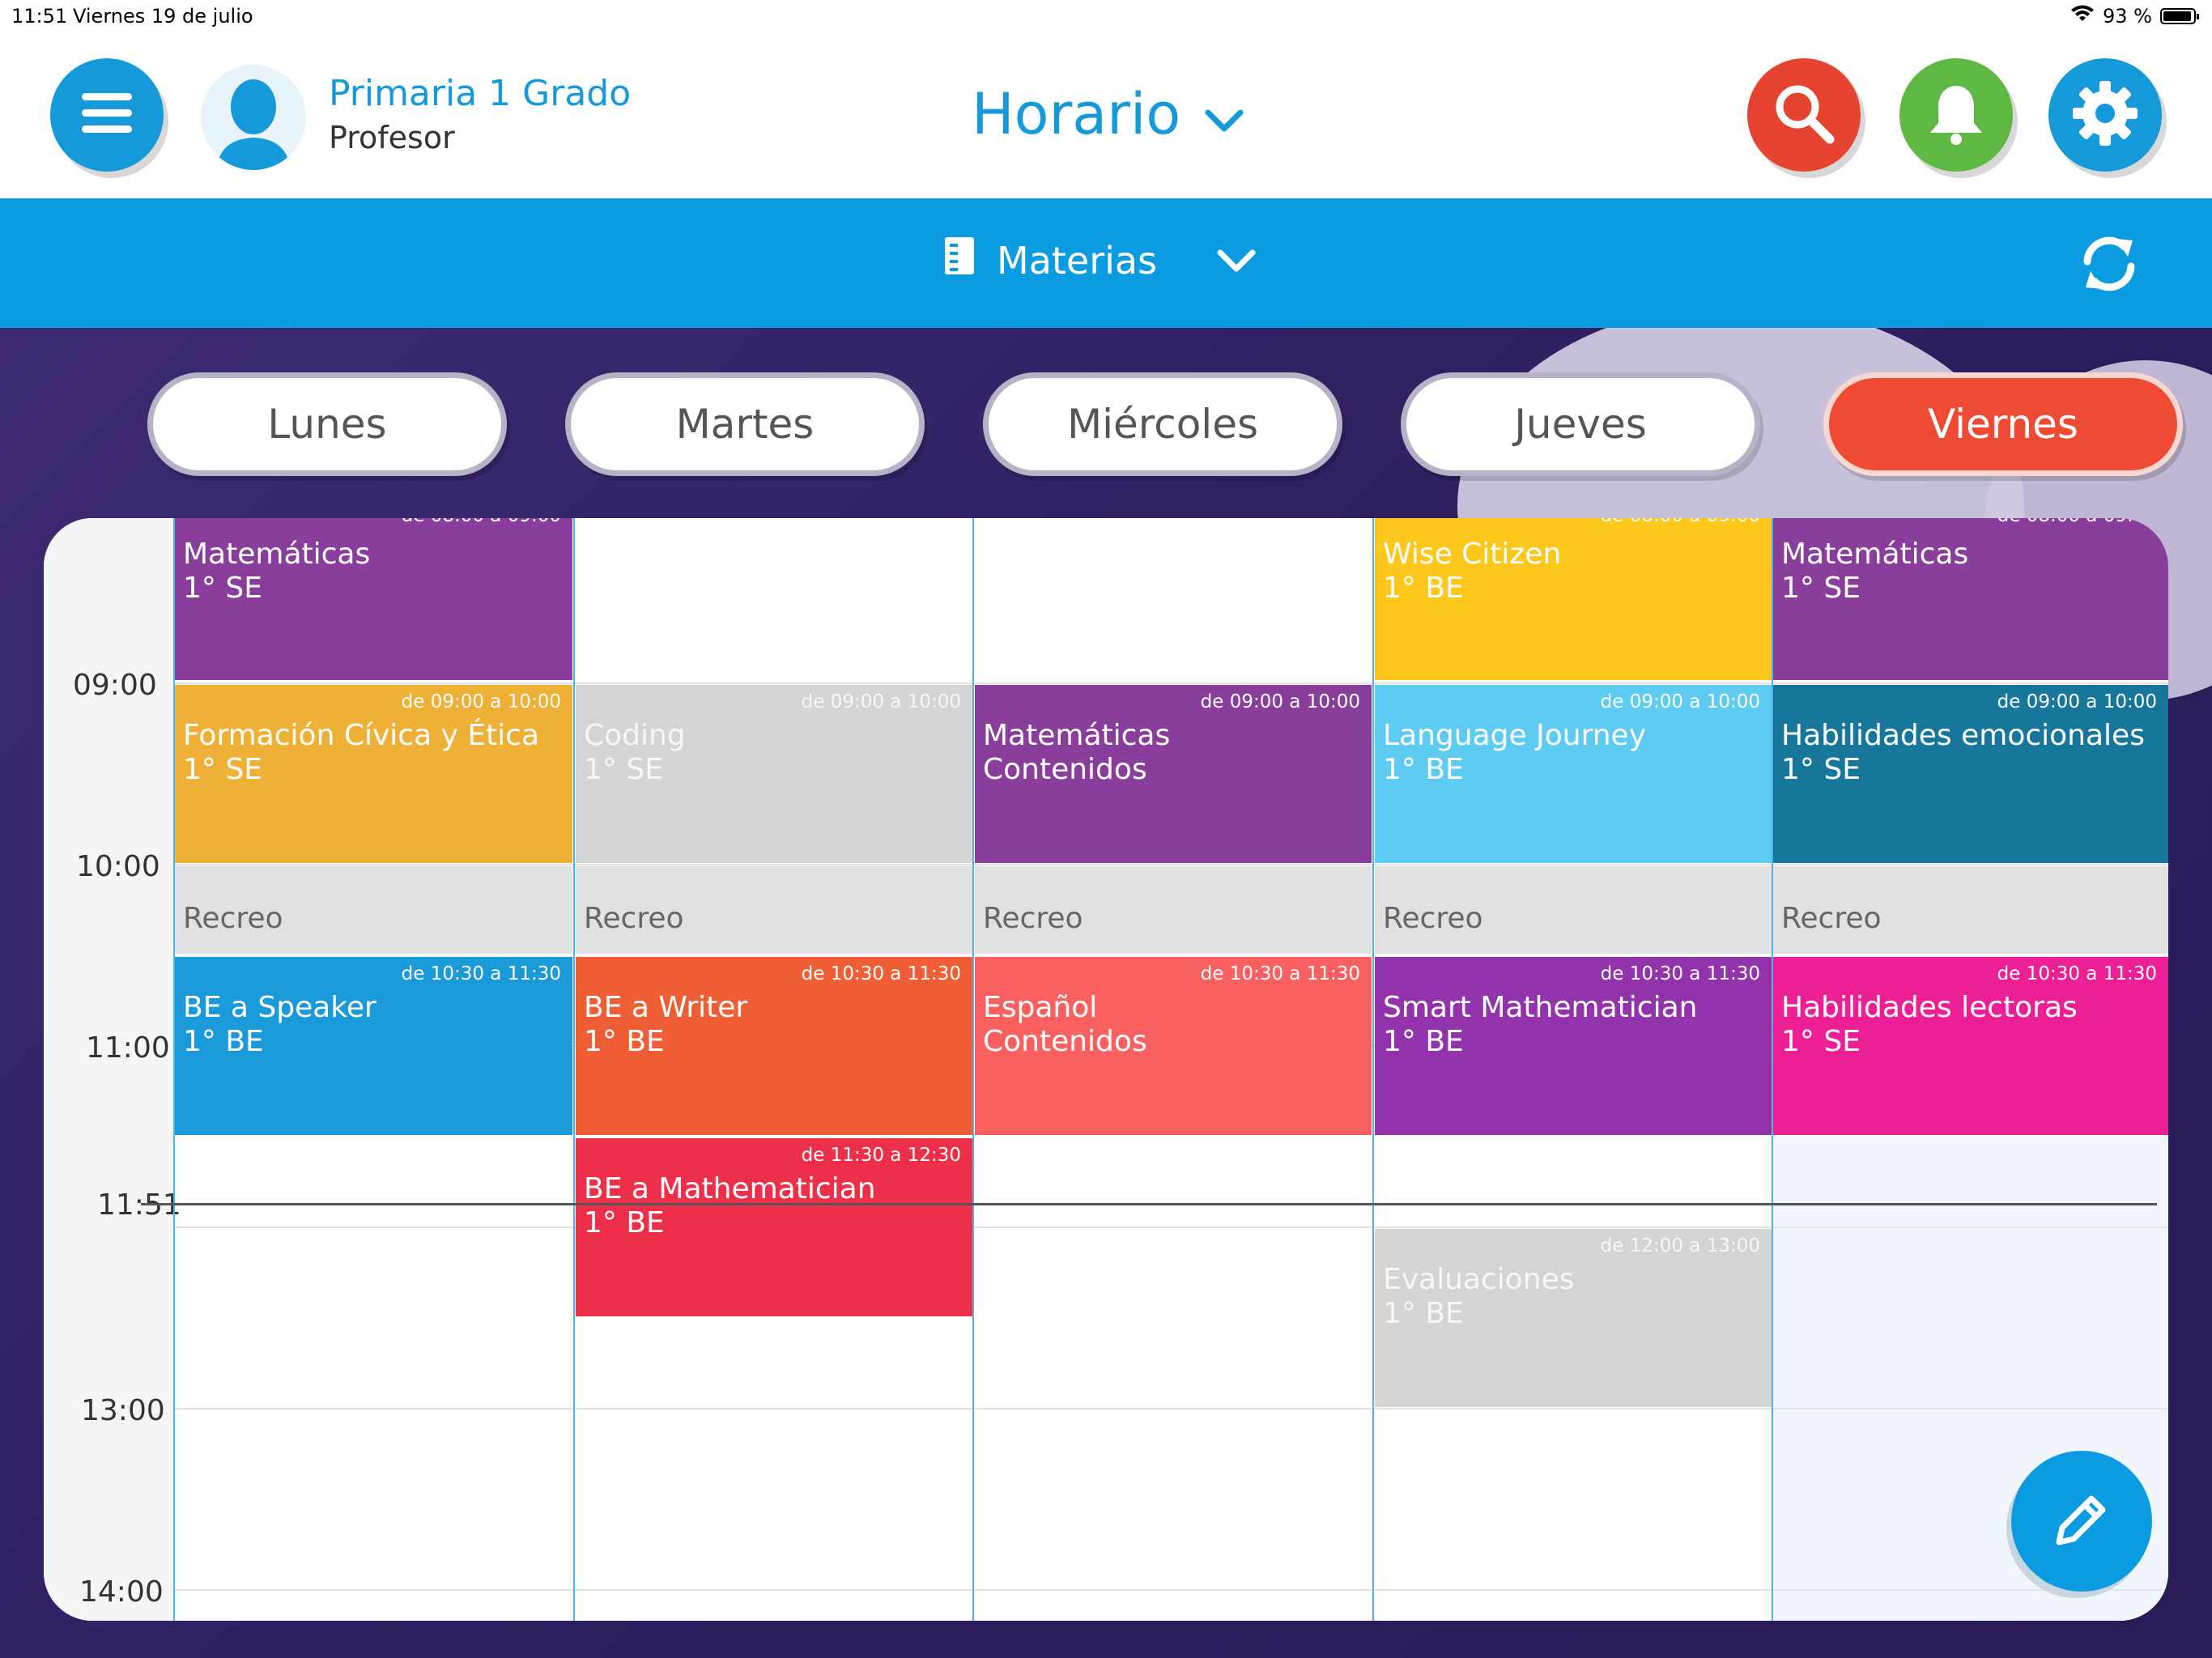 This screenshot has height=1658, width=2212. What do you see at coordinates (1581, 424) in the screenshot?
I see `tab-jueves: Jueves` at bounding box center [1581, 424].